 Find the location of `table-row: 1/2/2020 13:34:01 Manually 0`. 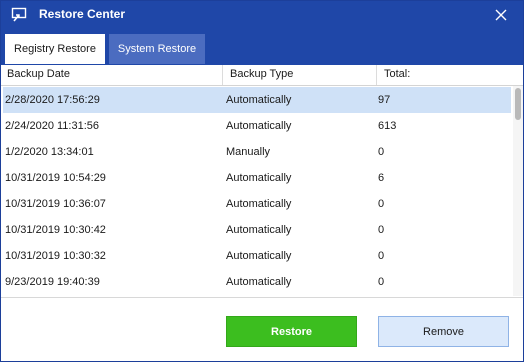

table-row: 1/2/2020 13:34:01 Manually 0 is located at coordinates (257, 152).